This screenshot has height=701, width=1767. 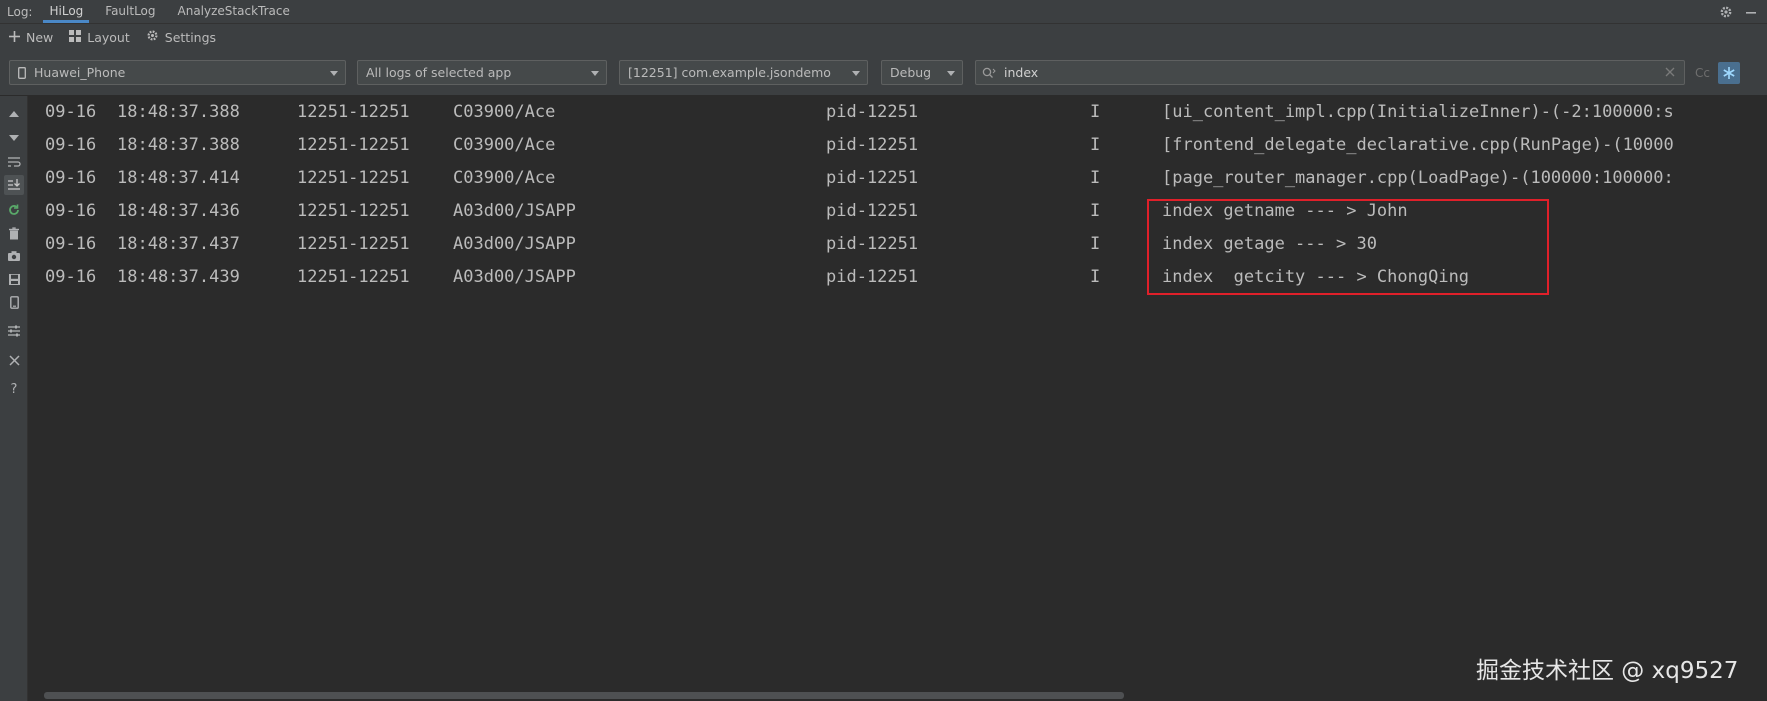 What do you see at coordinates (1702, 73) in the screenshot?
I see `match-case-toggle: Cc` at bounding box center [1702, 73].